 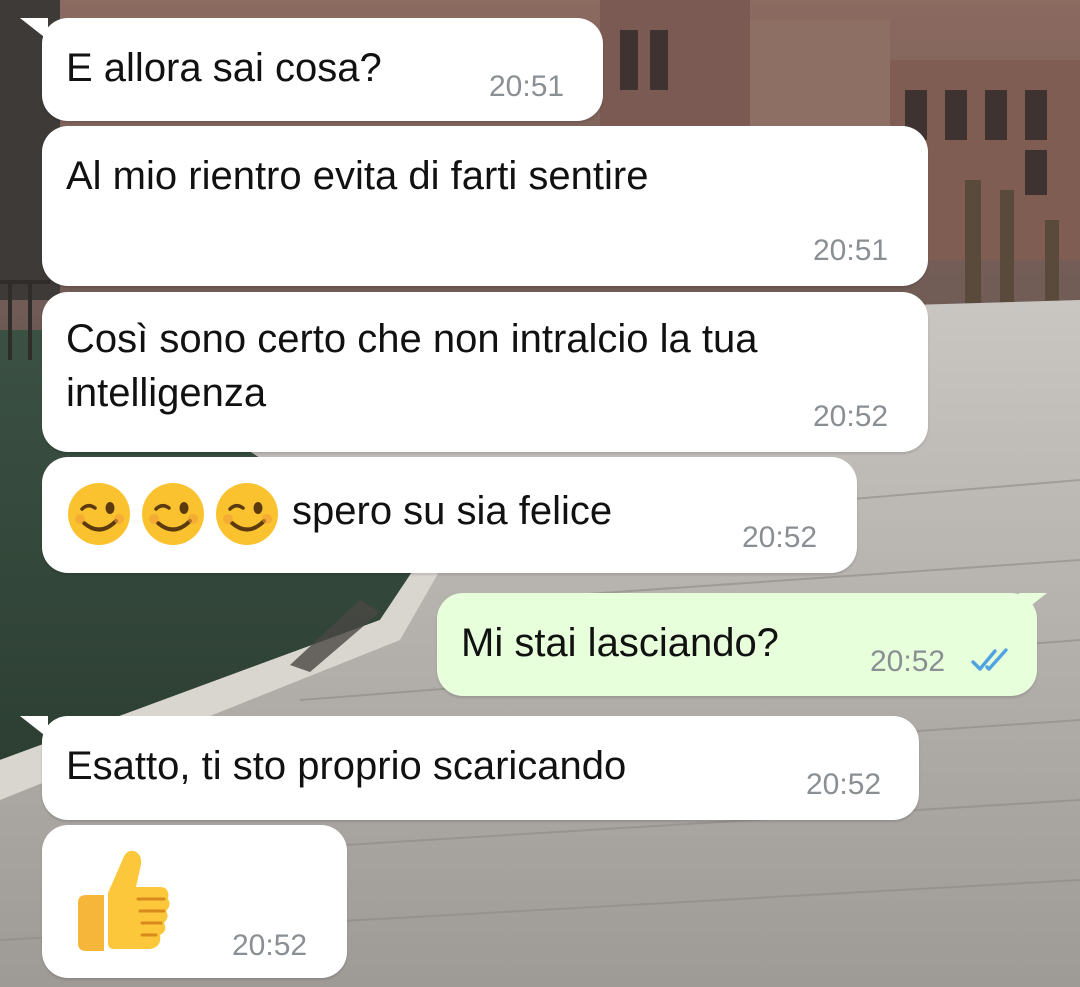 I want to click on read-receipt-icon, so click(x=989, y=659).